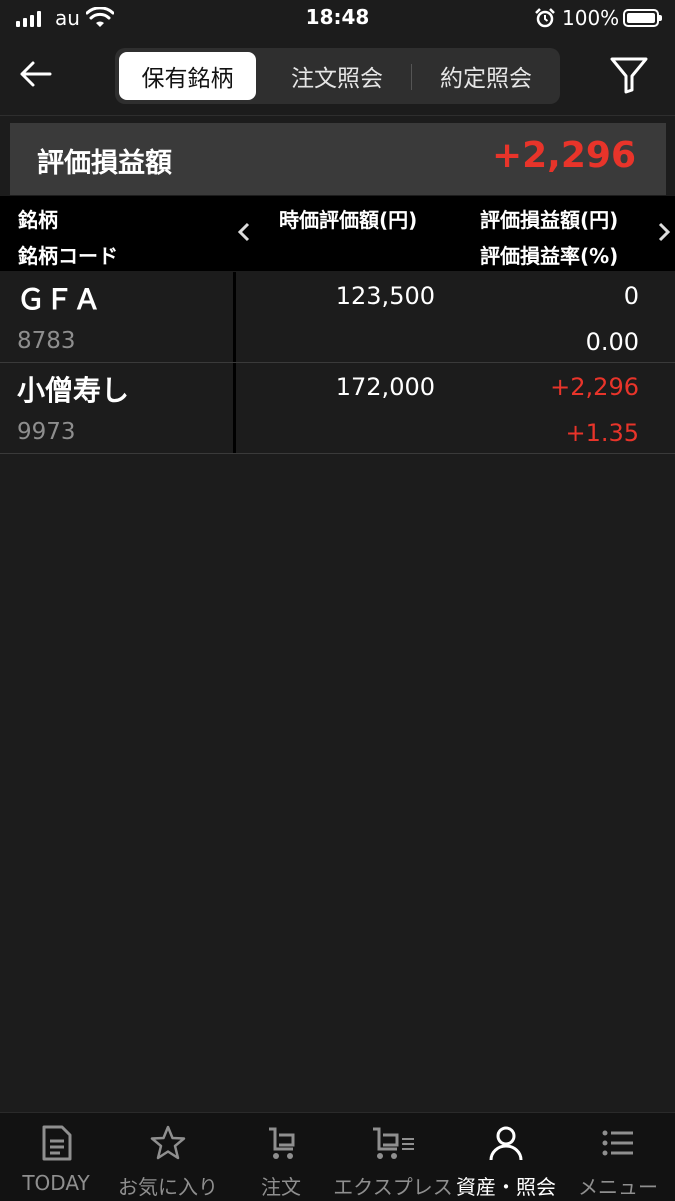 Image resolution: width=675 pixels, height=1201 pixels. What do you see at coordinates (631, 296) in the screenshot?
I see `pl-amount: 0` at bounding box center [631, 296].